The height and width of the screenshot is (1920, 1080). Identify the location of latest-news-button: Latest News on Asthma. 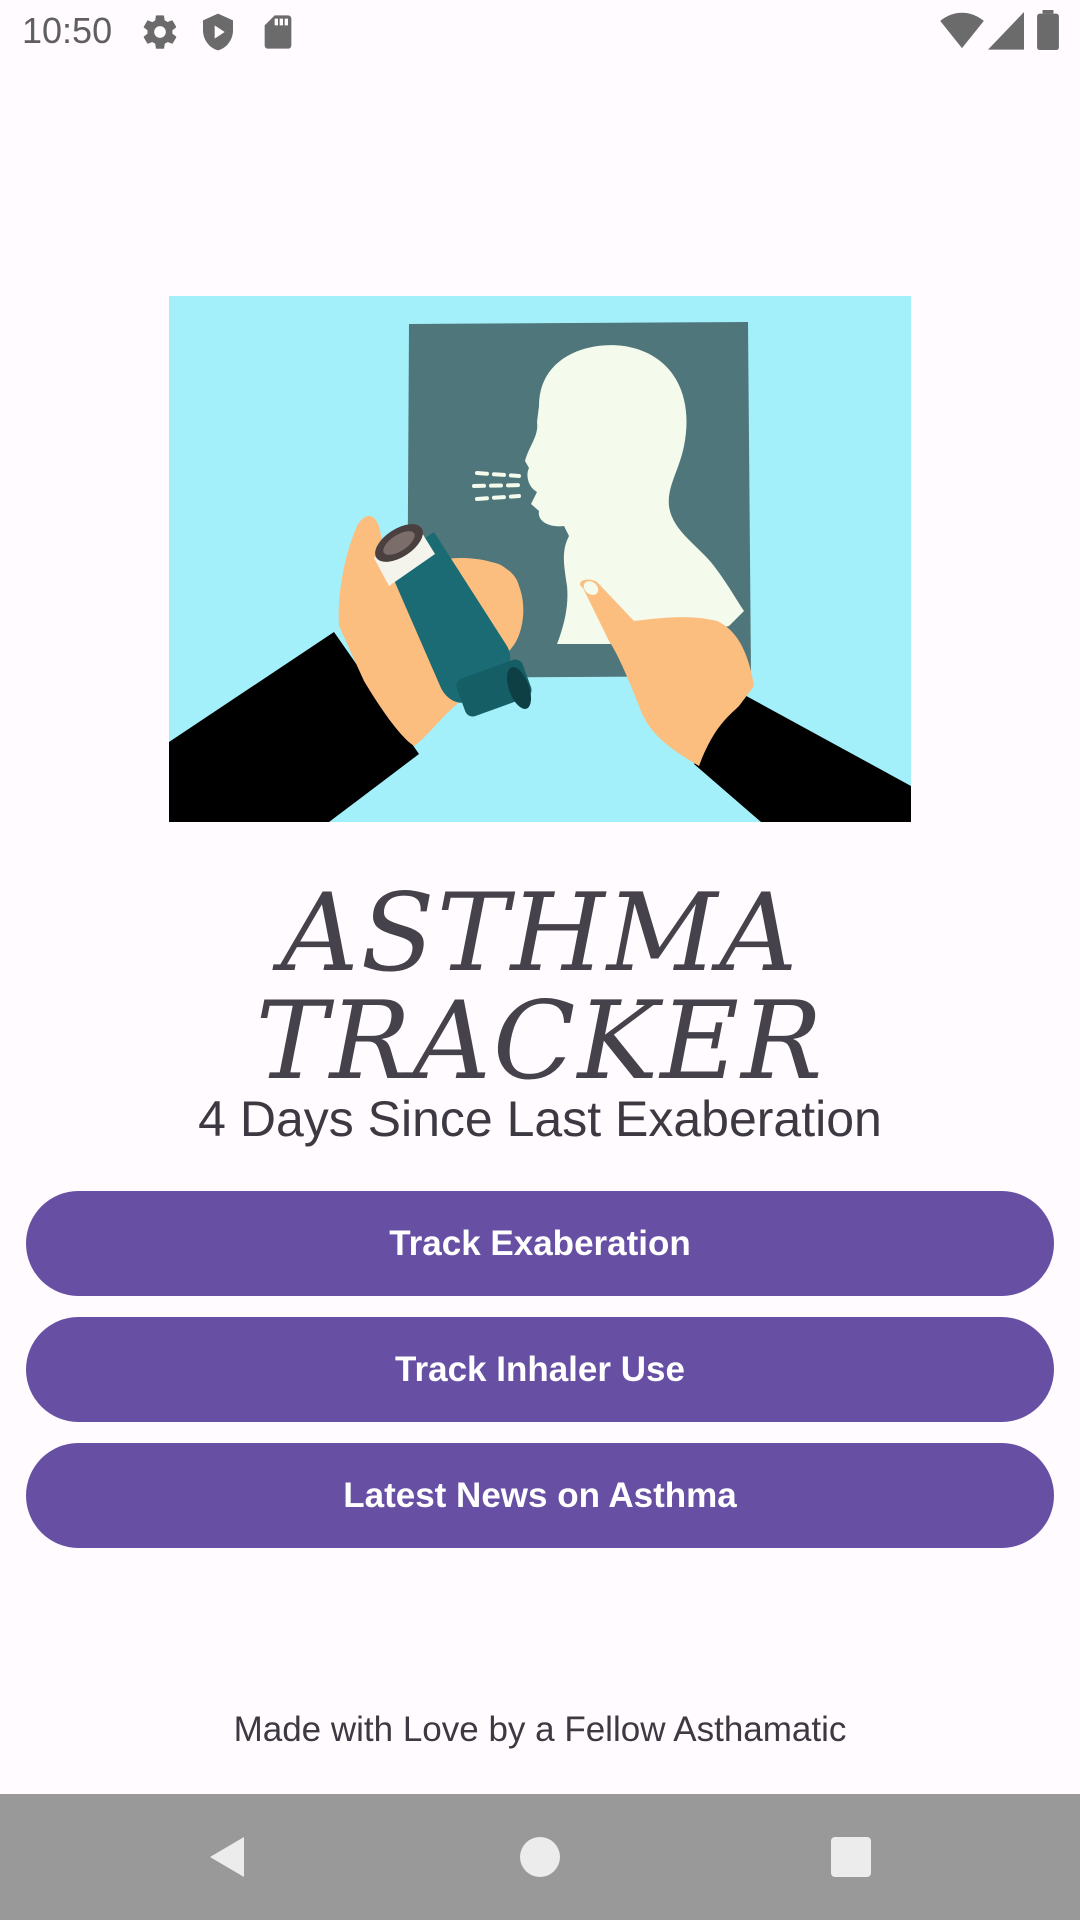
(540, 1495).